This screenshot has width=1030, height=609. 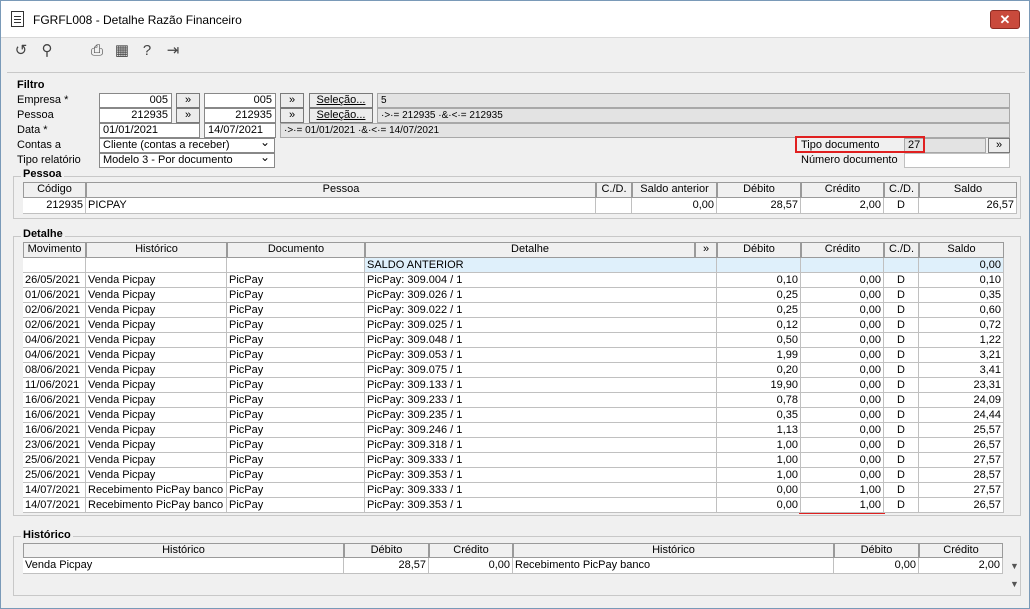 What do you see at coordinates (49, 160) in the screenshot?
I see `tipo-relatorio-label: Tipo relatório` at bounding box center [49, 160].